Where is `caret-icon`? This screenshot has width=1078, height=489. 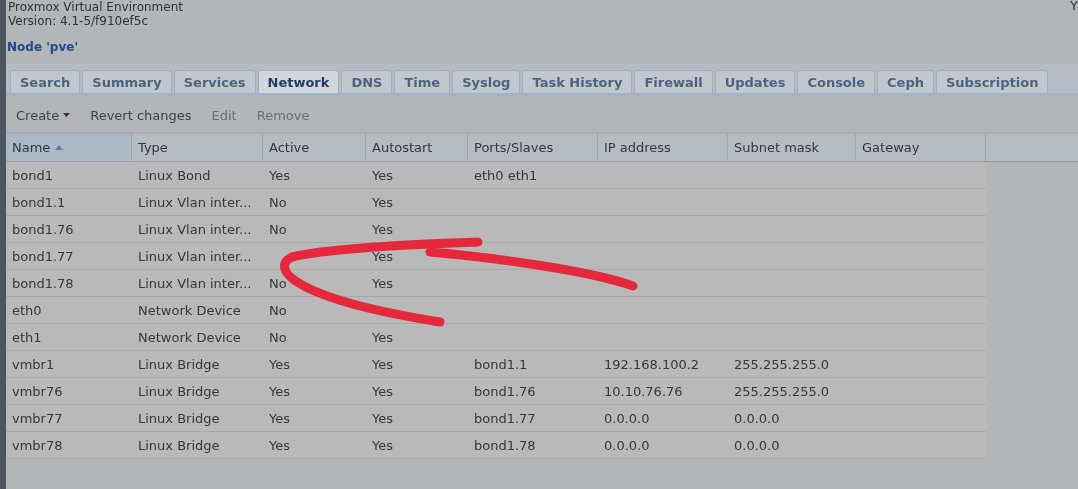 caret-icon is located at coordinates (67, 115).